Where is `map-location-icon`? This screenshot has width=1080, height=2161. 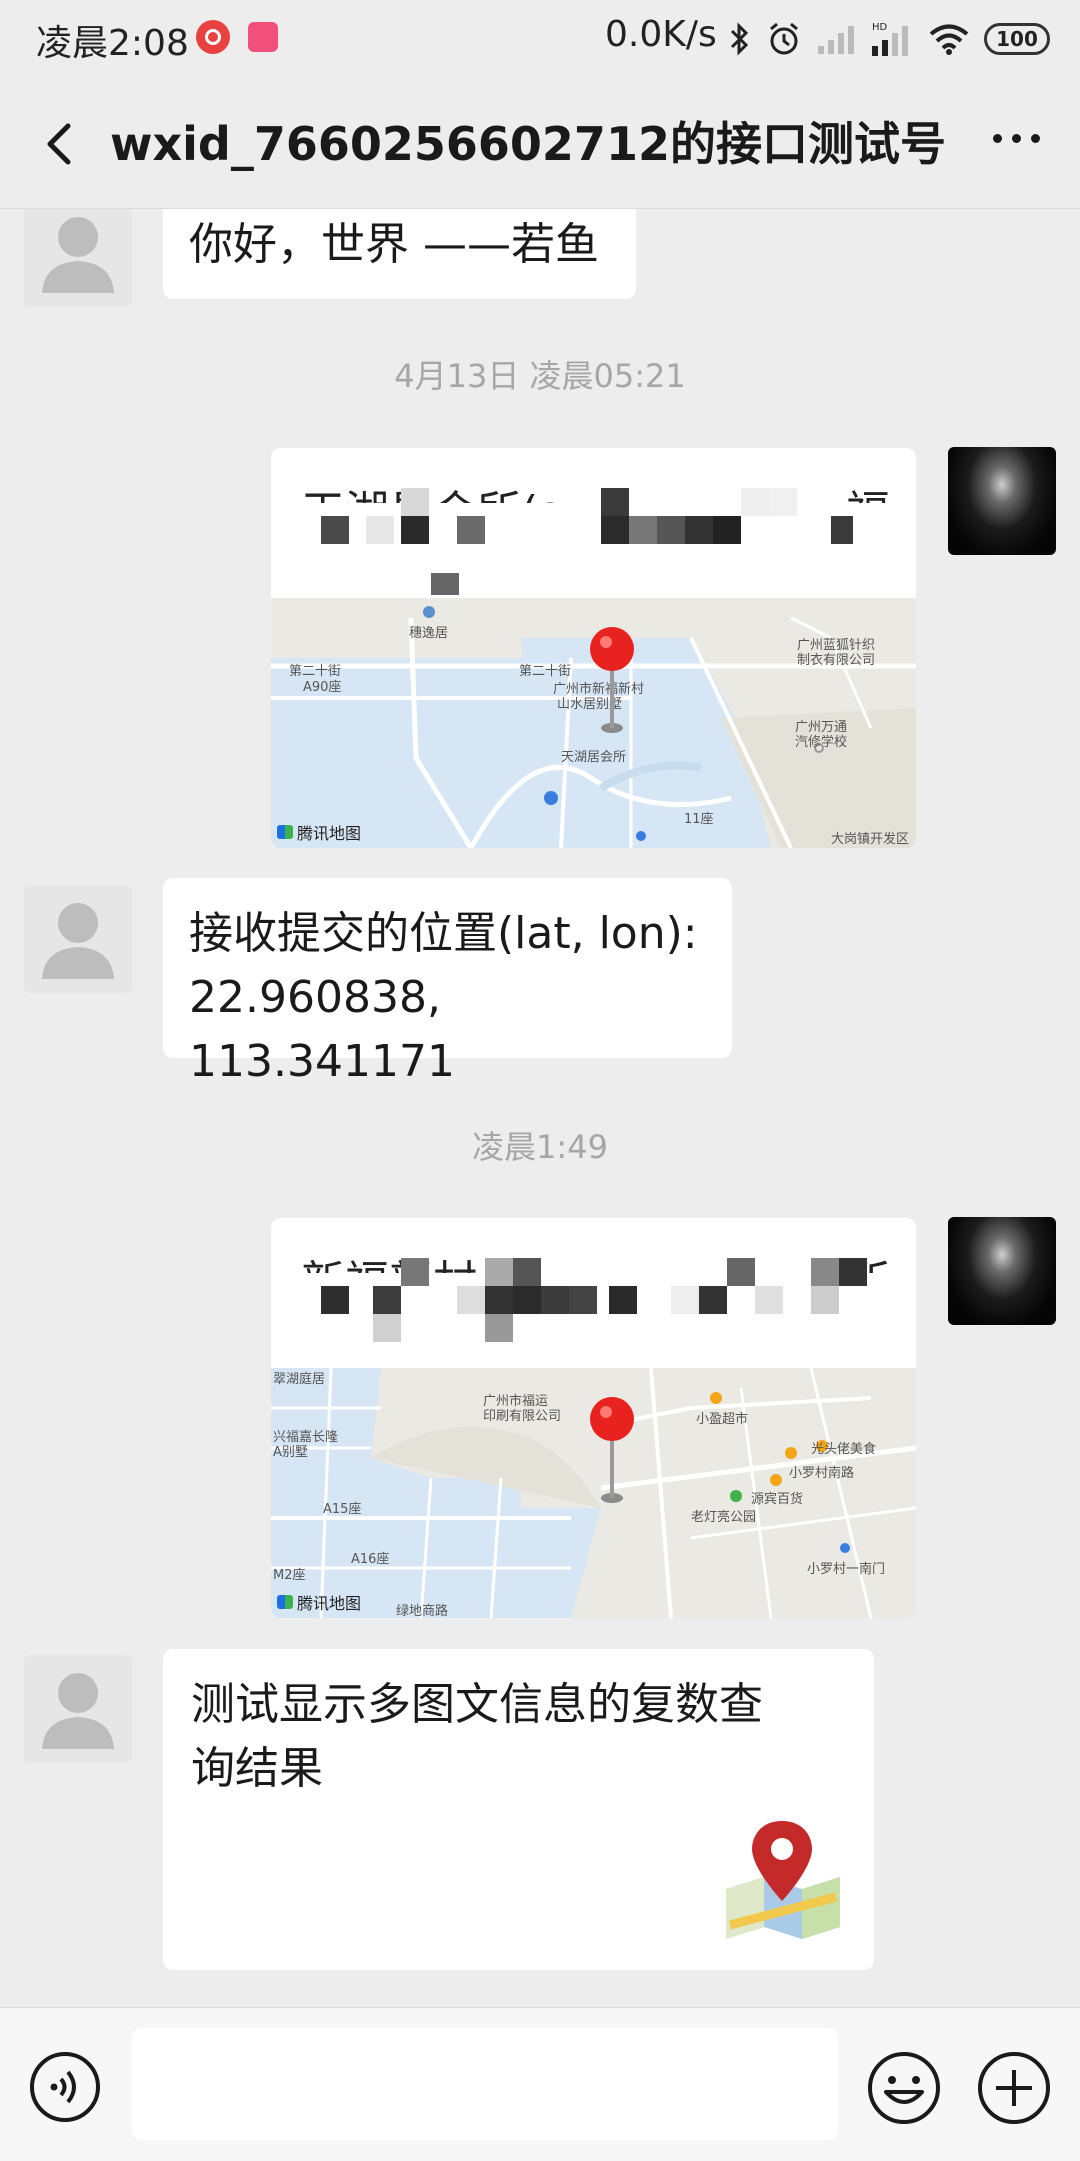
map-location-icon is located at coordinates (783, 1880).